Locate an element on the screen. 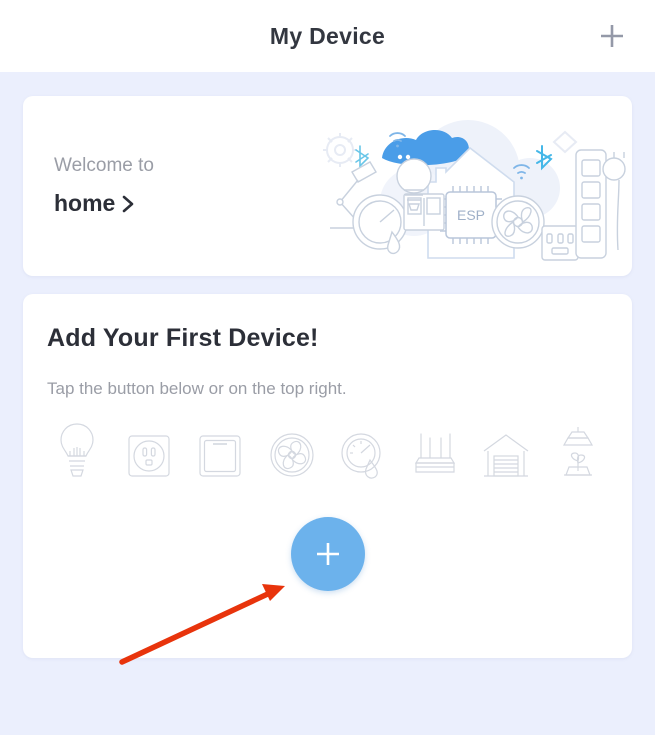 The height and width of the screenshot is (735, 655). home-name: home is located at coordinates (85, 203).